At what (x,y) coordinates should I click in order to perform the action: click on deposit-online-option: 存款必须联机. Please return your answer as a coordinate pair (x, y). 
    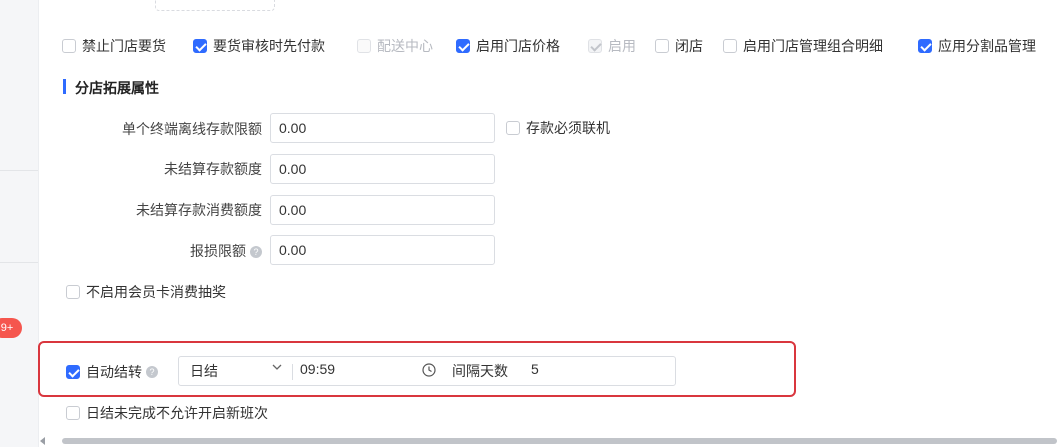
    Looking at the image, I should click on (558, 128).